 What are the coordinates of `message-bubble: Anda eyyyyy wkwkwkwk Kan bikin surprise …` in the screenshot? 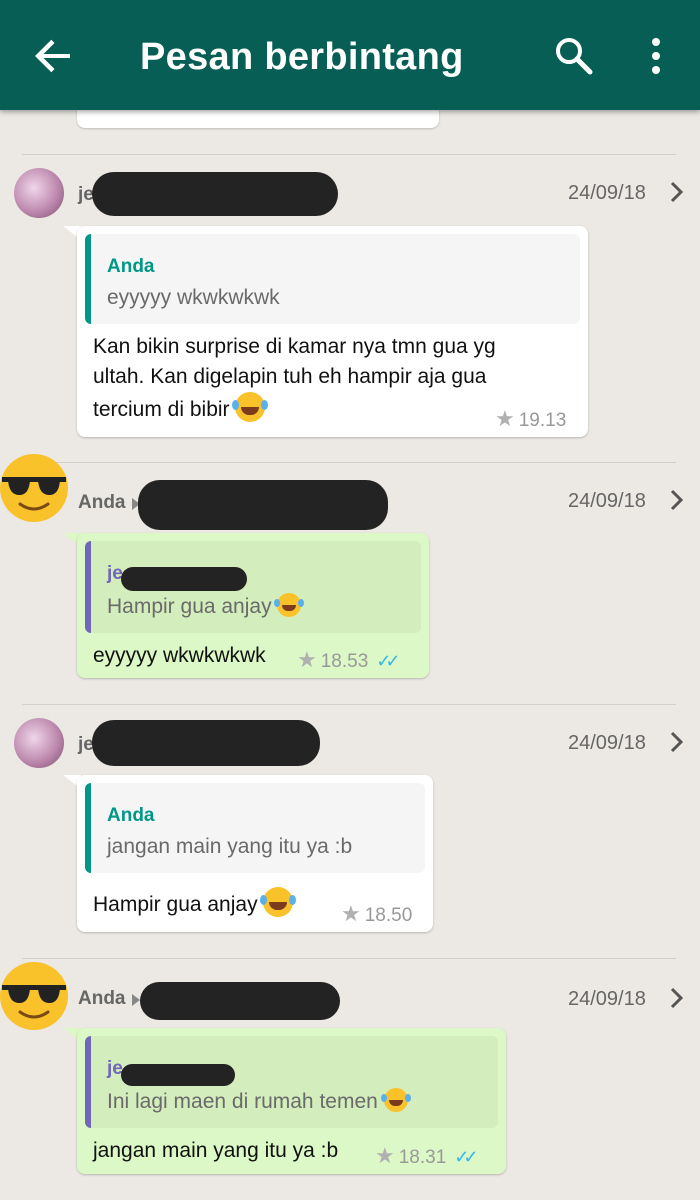 It's located at (332, 331).